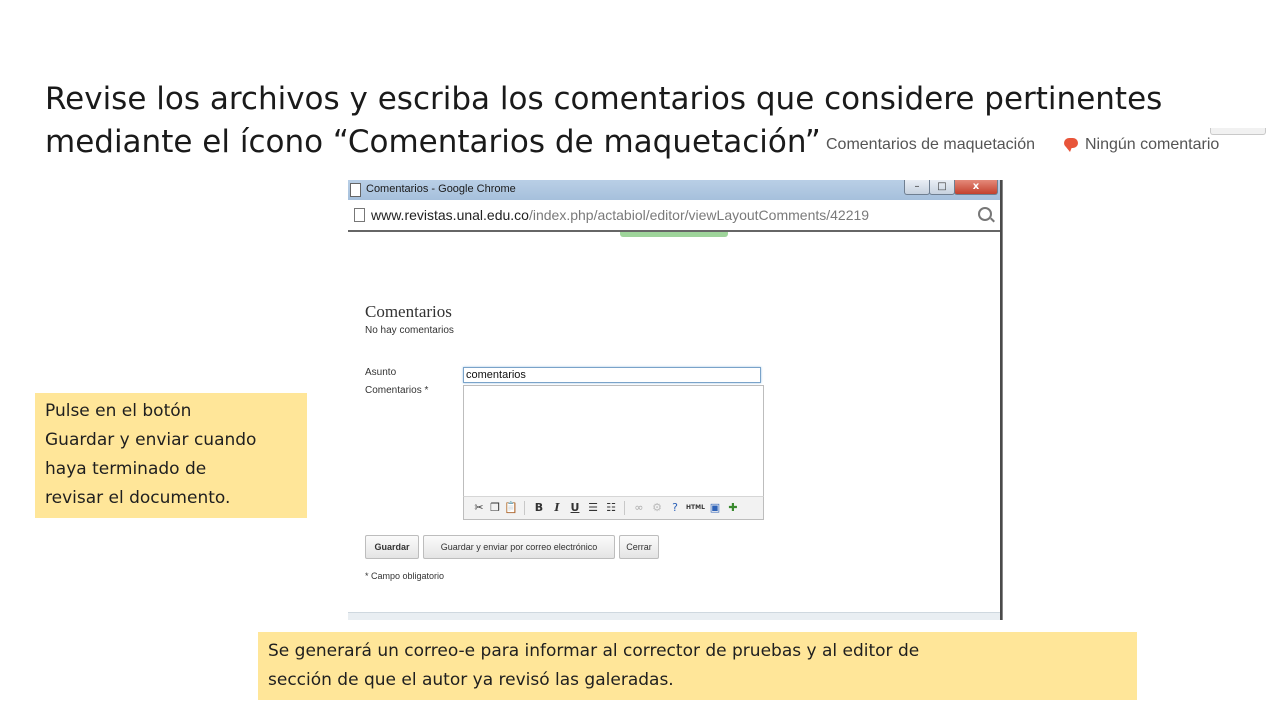 Image resolution: width=1280 pixels, height=720 pixels. What do you see at coordinates (695, 508) in the screenshot?
I see `html-icon: HTML` at bounding box center [695, 508].